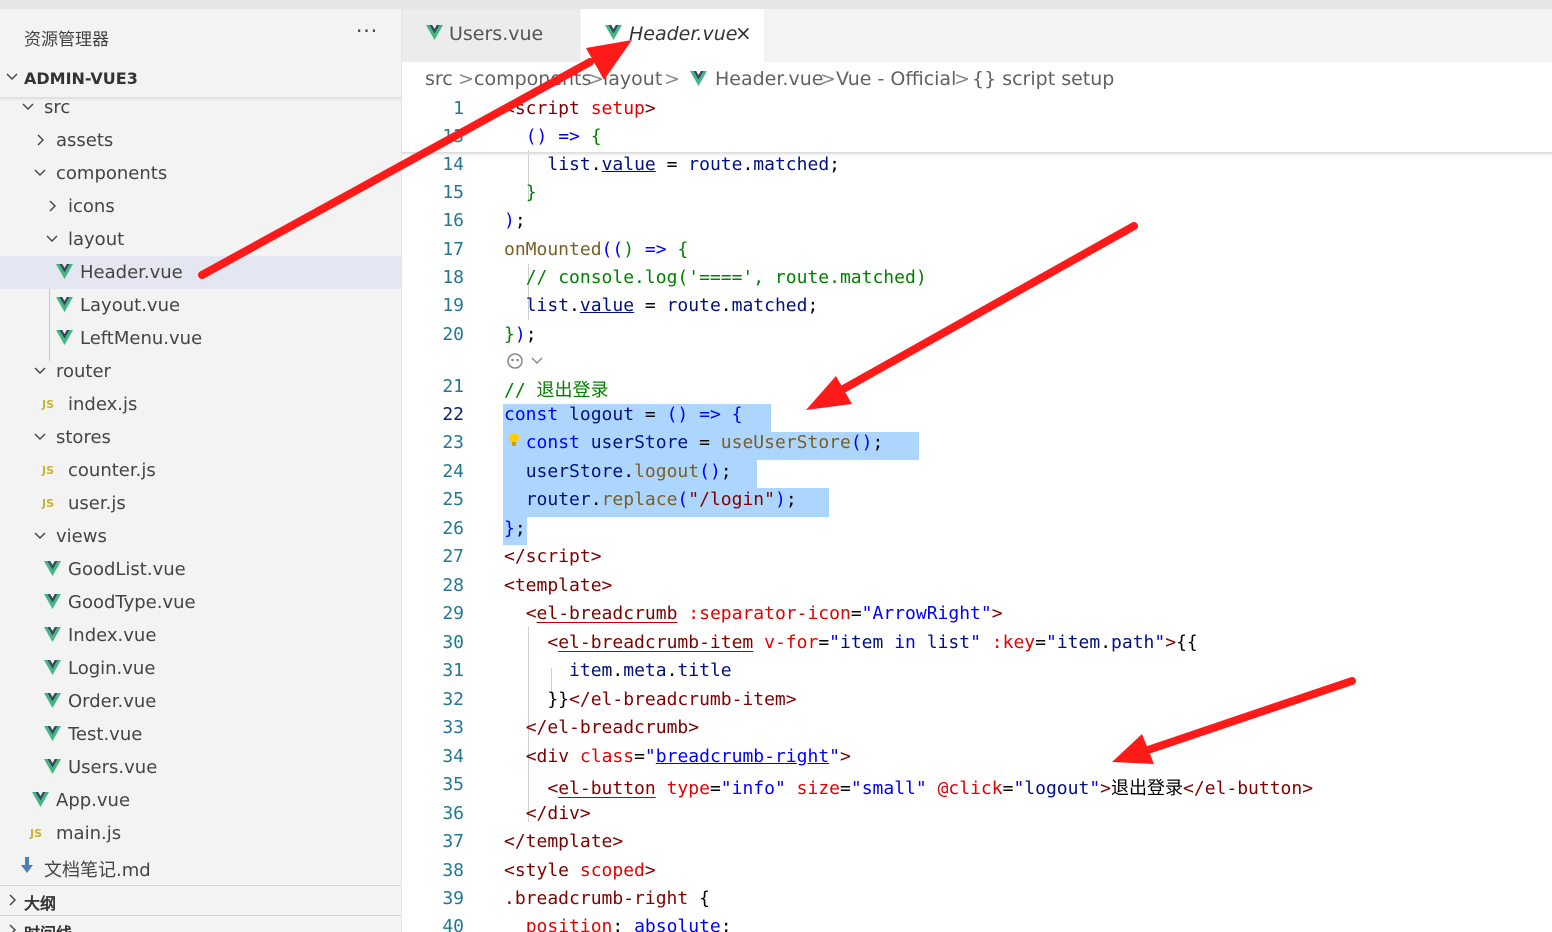  Describe the element at coordinates (200, 569) in the screenshot. I see `tree-item: GoodList.vue` at that location.